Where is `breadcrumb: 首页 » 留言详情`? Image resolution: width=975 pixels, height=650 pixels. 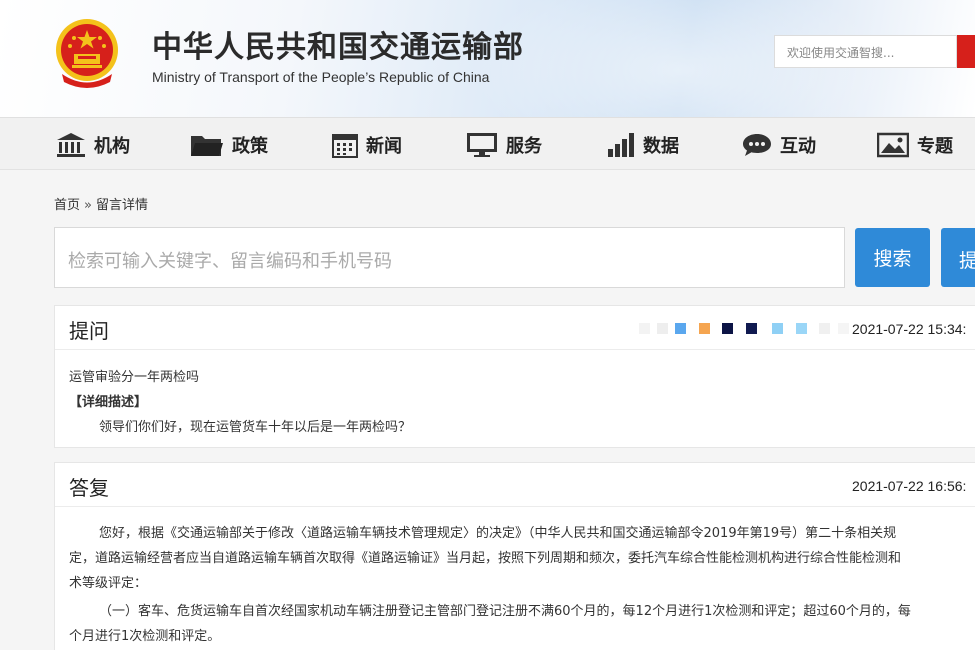
breadcrumb: 首页 » 留言详情 is located at coordinates (101, 203).